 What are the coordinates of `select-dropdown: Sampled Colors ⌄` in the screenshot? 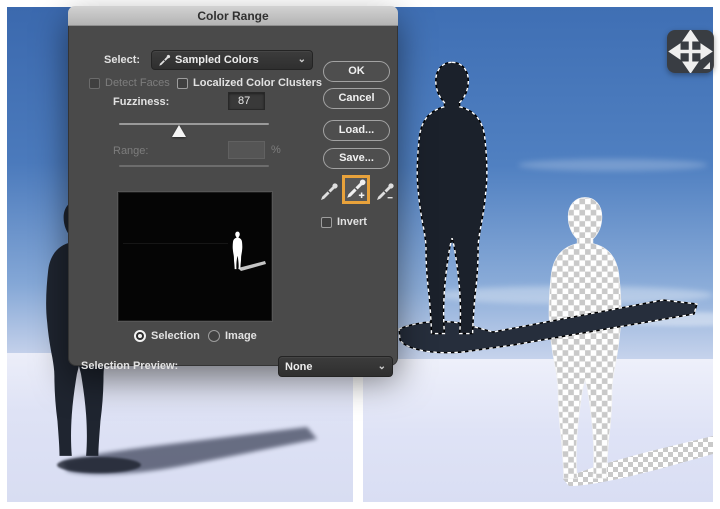 It's located at (232, 60).